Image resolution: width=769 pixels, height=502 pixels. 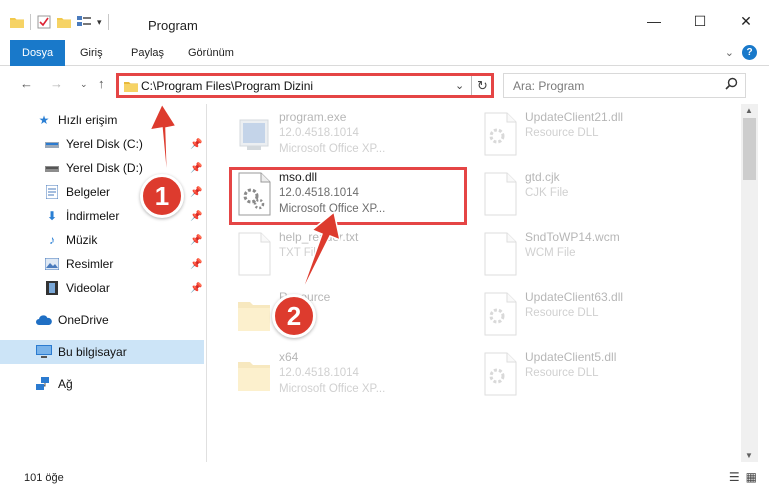 I want to click on callout-badge-2: 2, so click(x=294, y=316).